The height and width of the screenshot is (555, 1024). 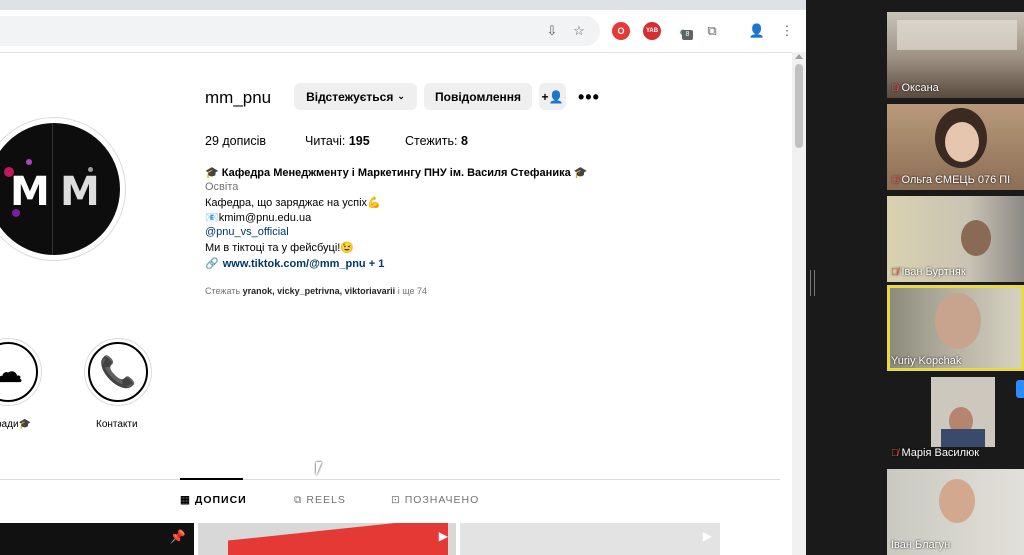 What do you see at coordinates (442, 500) in the screenshot?
I see `tab-tagged-label: ПОЗНАЧЕНО` at bounding box center [442, 500].